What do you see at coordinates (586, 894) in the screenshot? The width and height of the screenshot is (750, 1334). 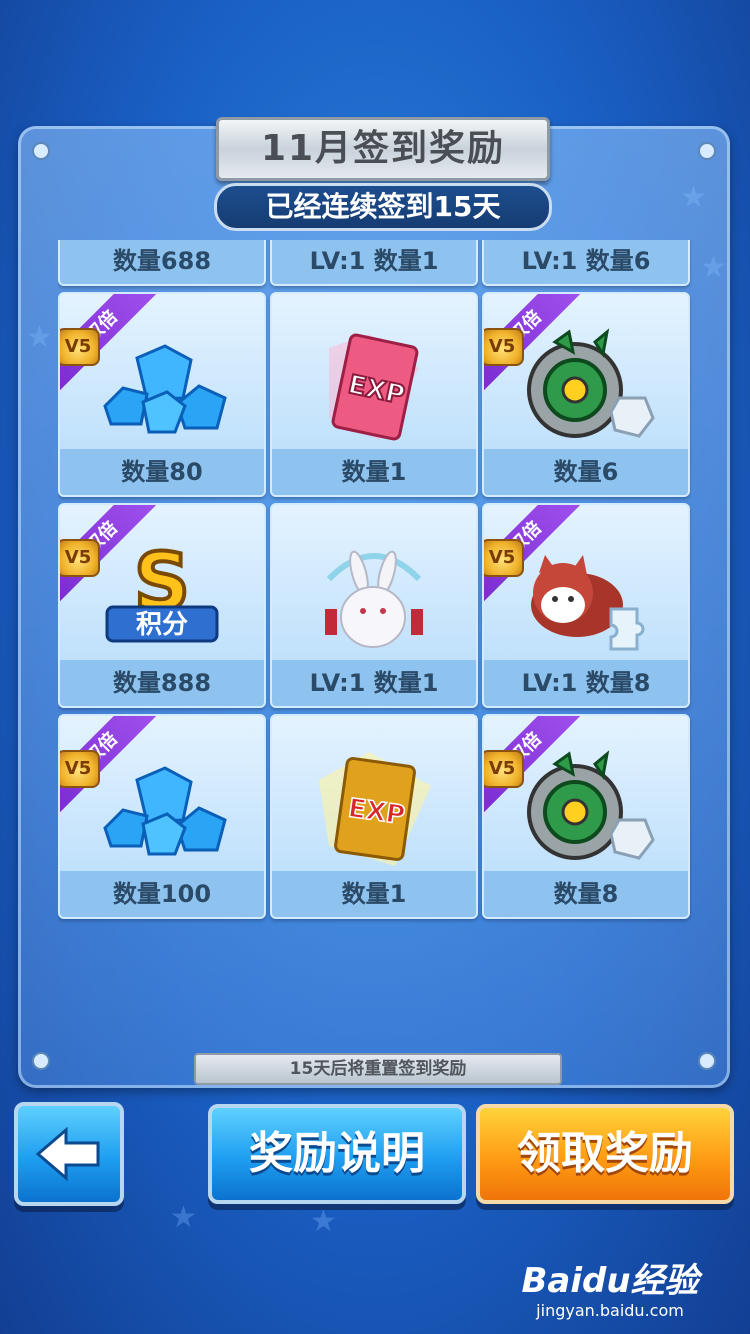 I see `reward-quantity: 数量8` at bounding box center [586, 894].